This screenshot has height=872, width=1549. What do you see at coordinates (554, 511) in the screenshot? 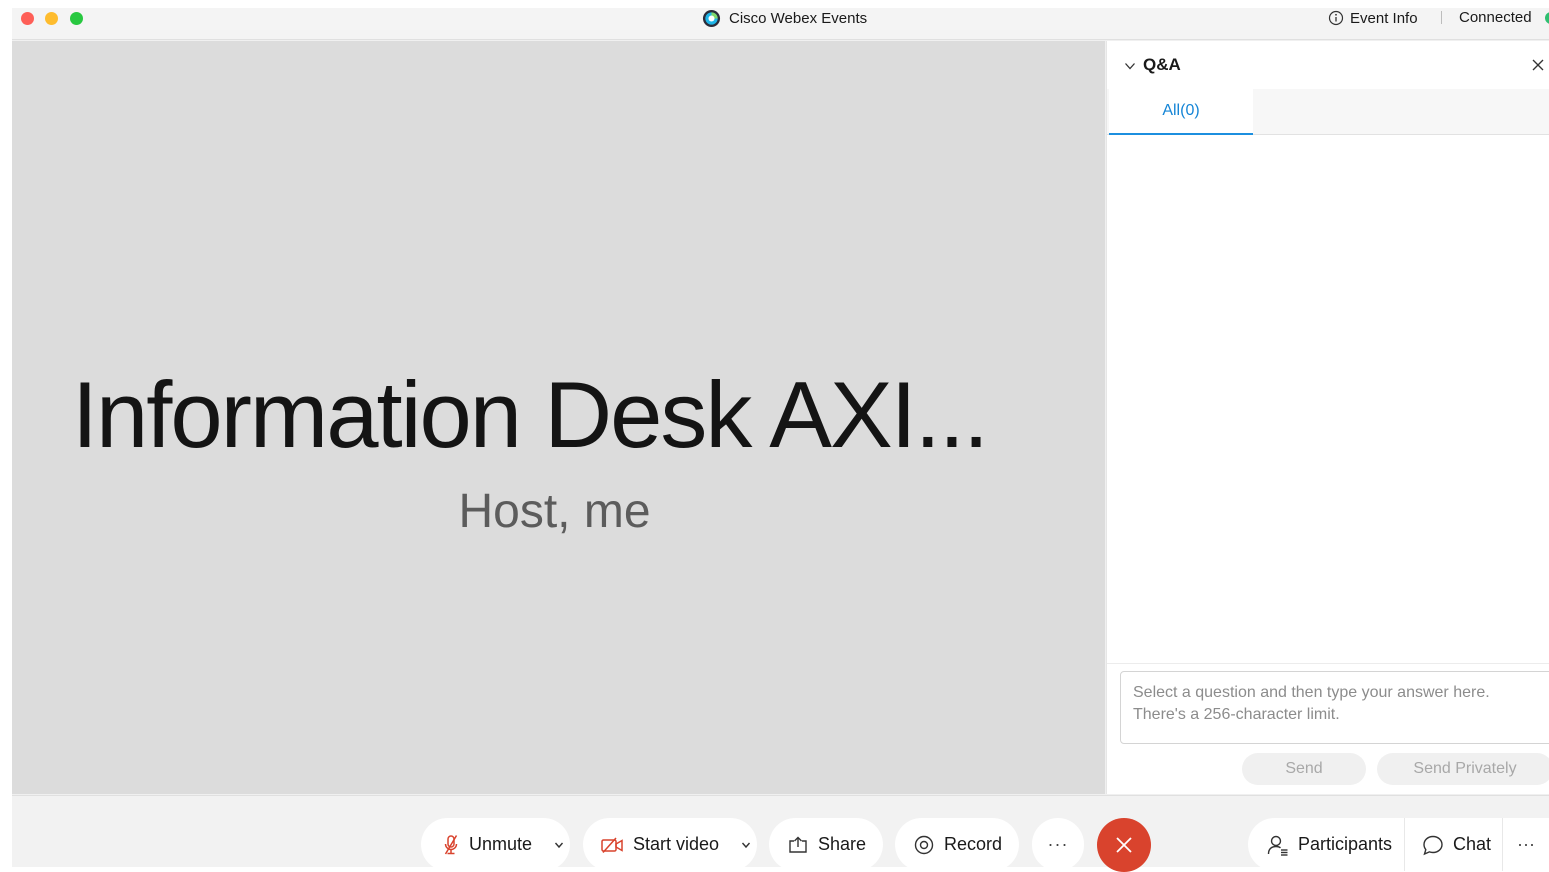
I see `participant-role: Host, me` at bounding box center [554, 511].